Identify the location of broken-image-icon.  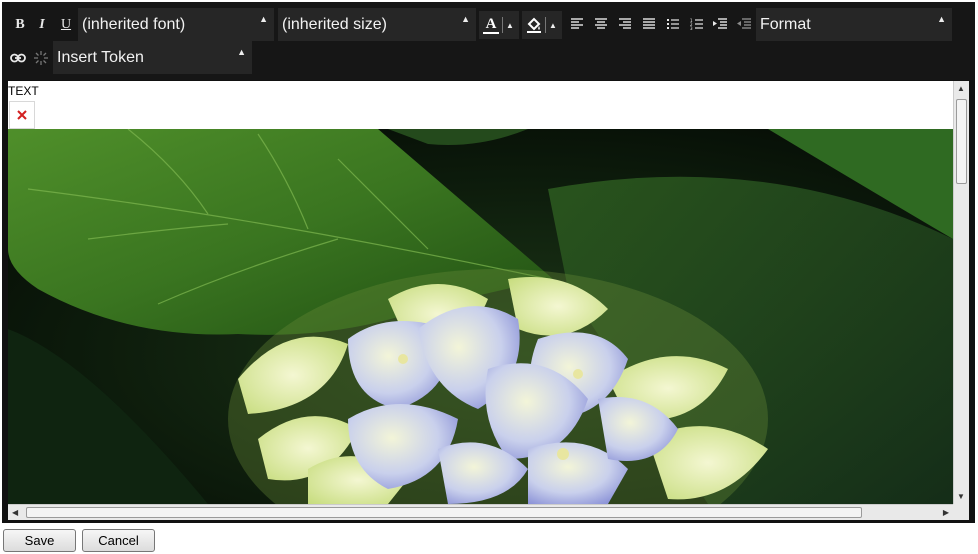
(22, 115).